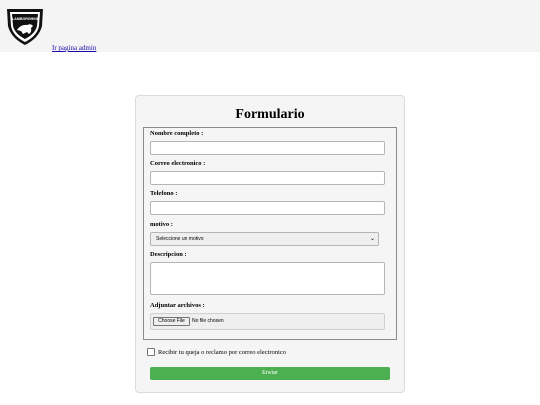 Image resolution: width=540 pixels, height=405 pixels. I want to click on reason-select: Seleccione un motivo ⌄, so click(264, 239).